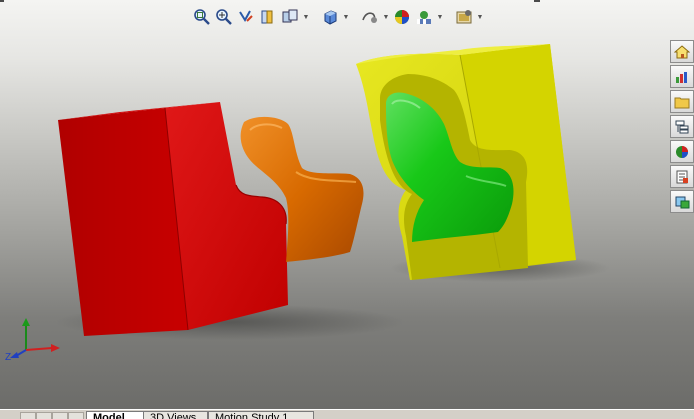  I want to click on previous-view-icon, so click(246, 17).